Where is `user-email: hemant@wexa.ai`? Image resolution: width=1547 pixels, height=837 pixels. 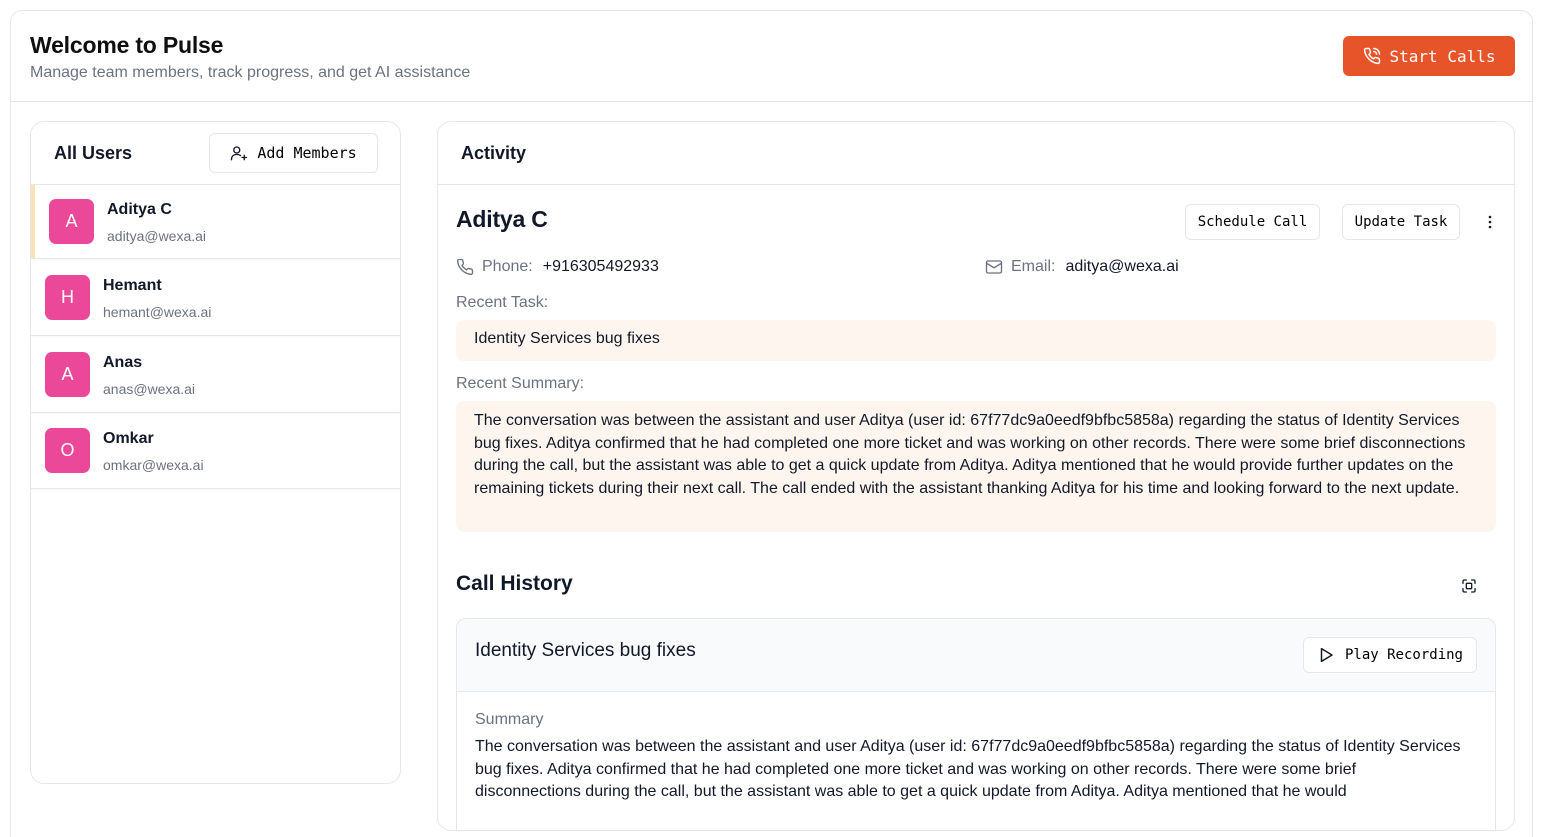
user-email: hemant@wexa.ai is located at coordinates (157, 312).